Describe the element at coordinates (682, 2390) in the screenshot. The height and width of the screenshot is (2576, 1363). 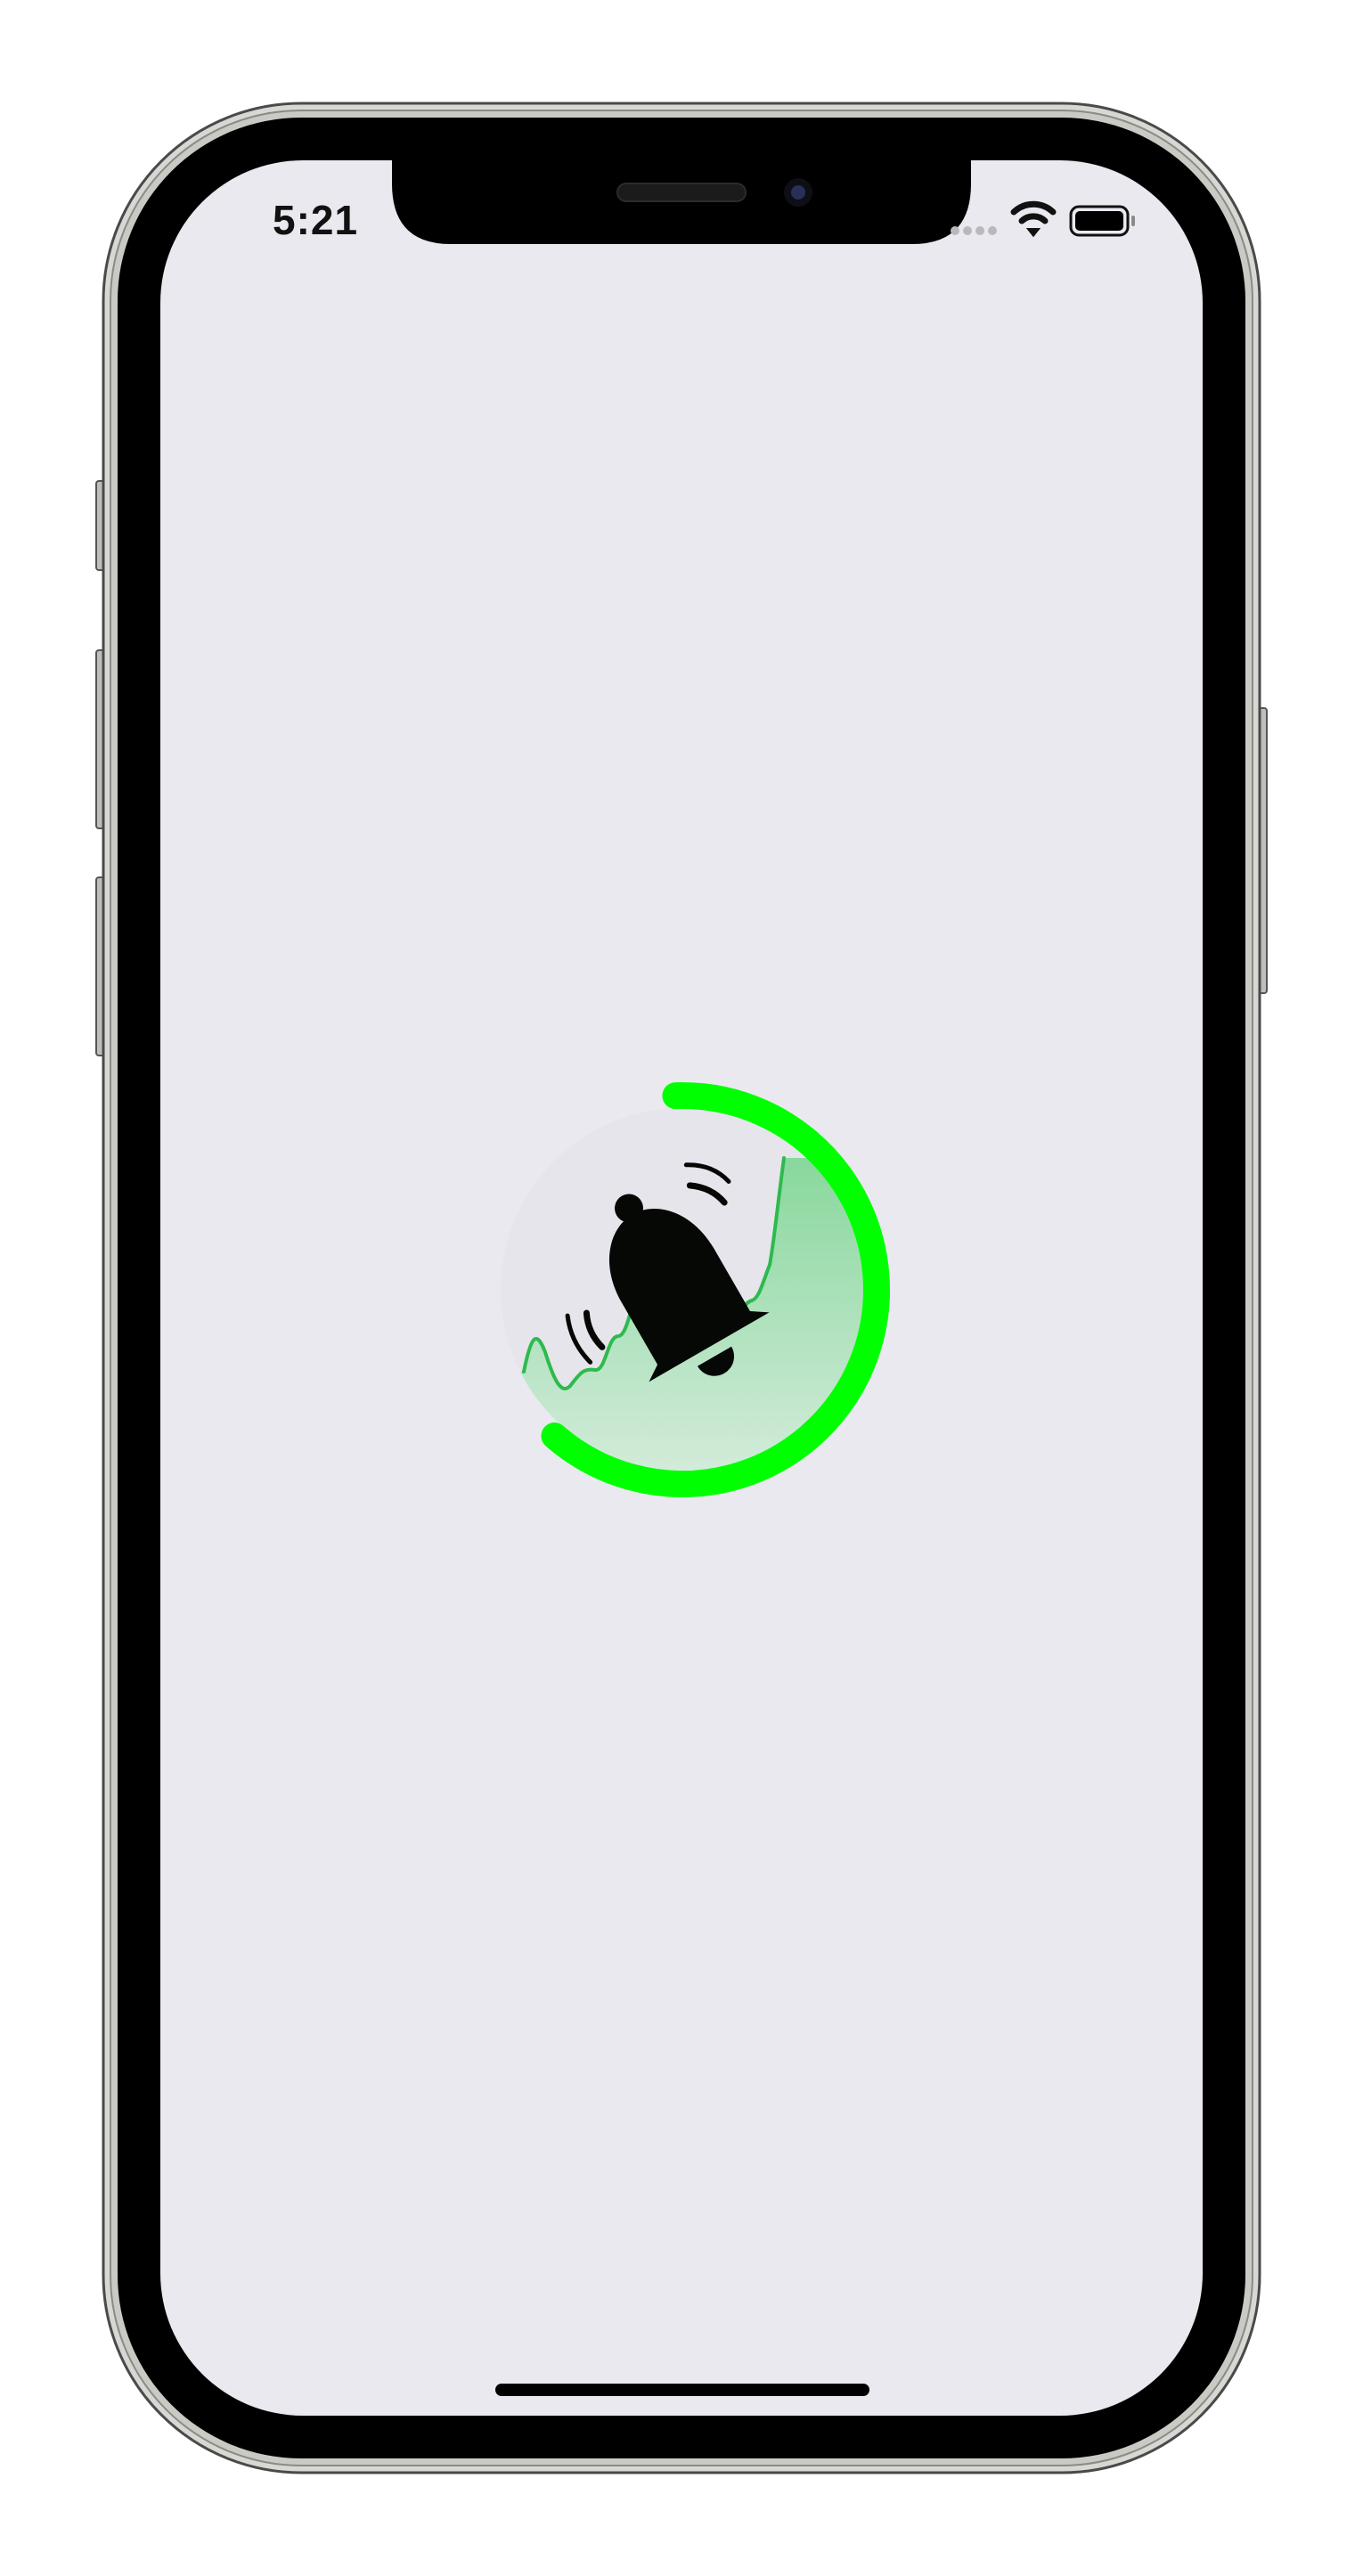
I see `home-indicator` at that location.